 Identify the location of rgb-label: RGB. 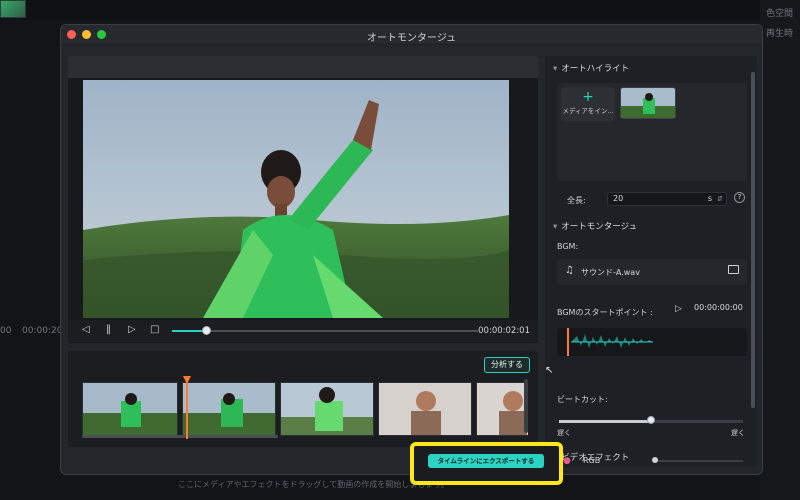
(592, 460).